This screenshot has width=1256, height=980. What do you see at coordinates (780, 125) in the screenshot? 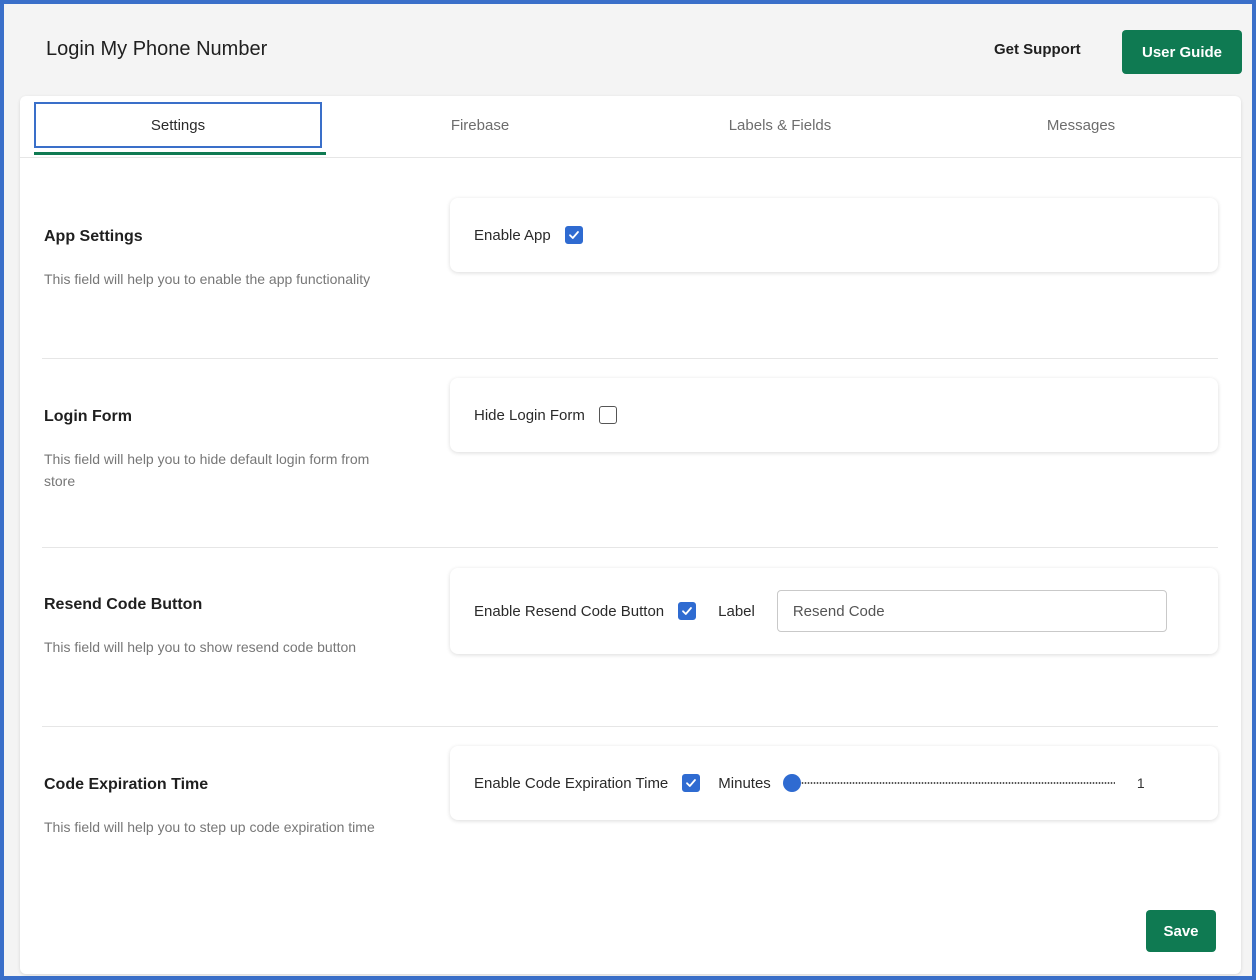
I see `tab-labels-fields: Labels & Fields` at bounding box center [780, 125].